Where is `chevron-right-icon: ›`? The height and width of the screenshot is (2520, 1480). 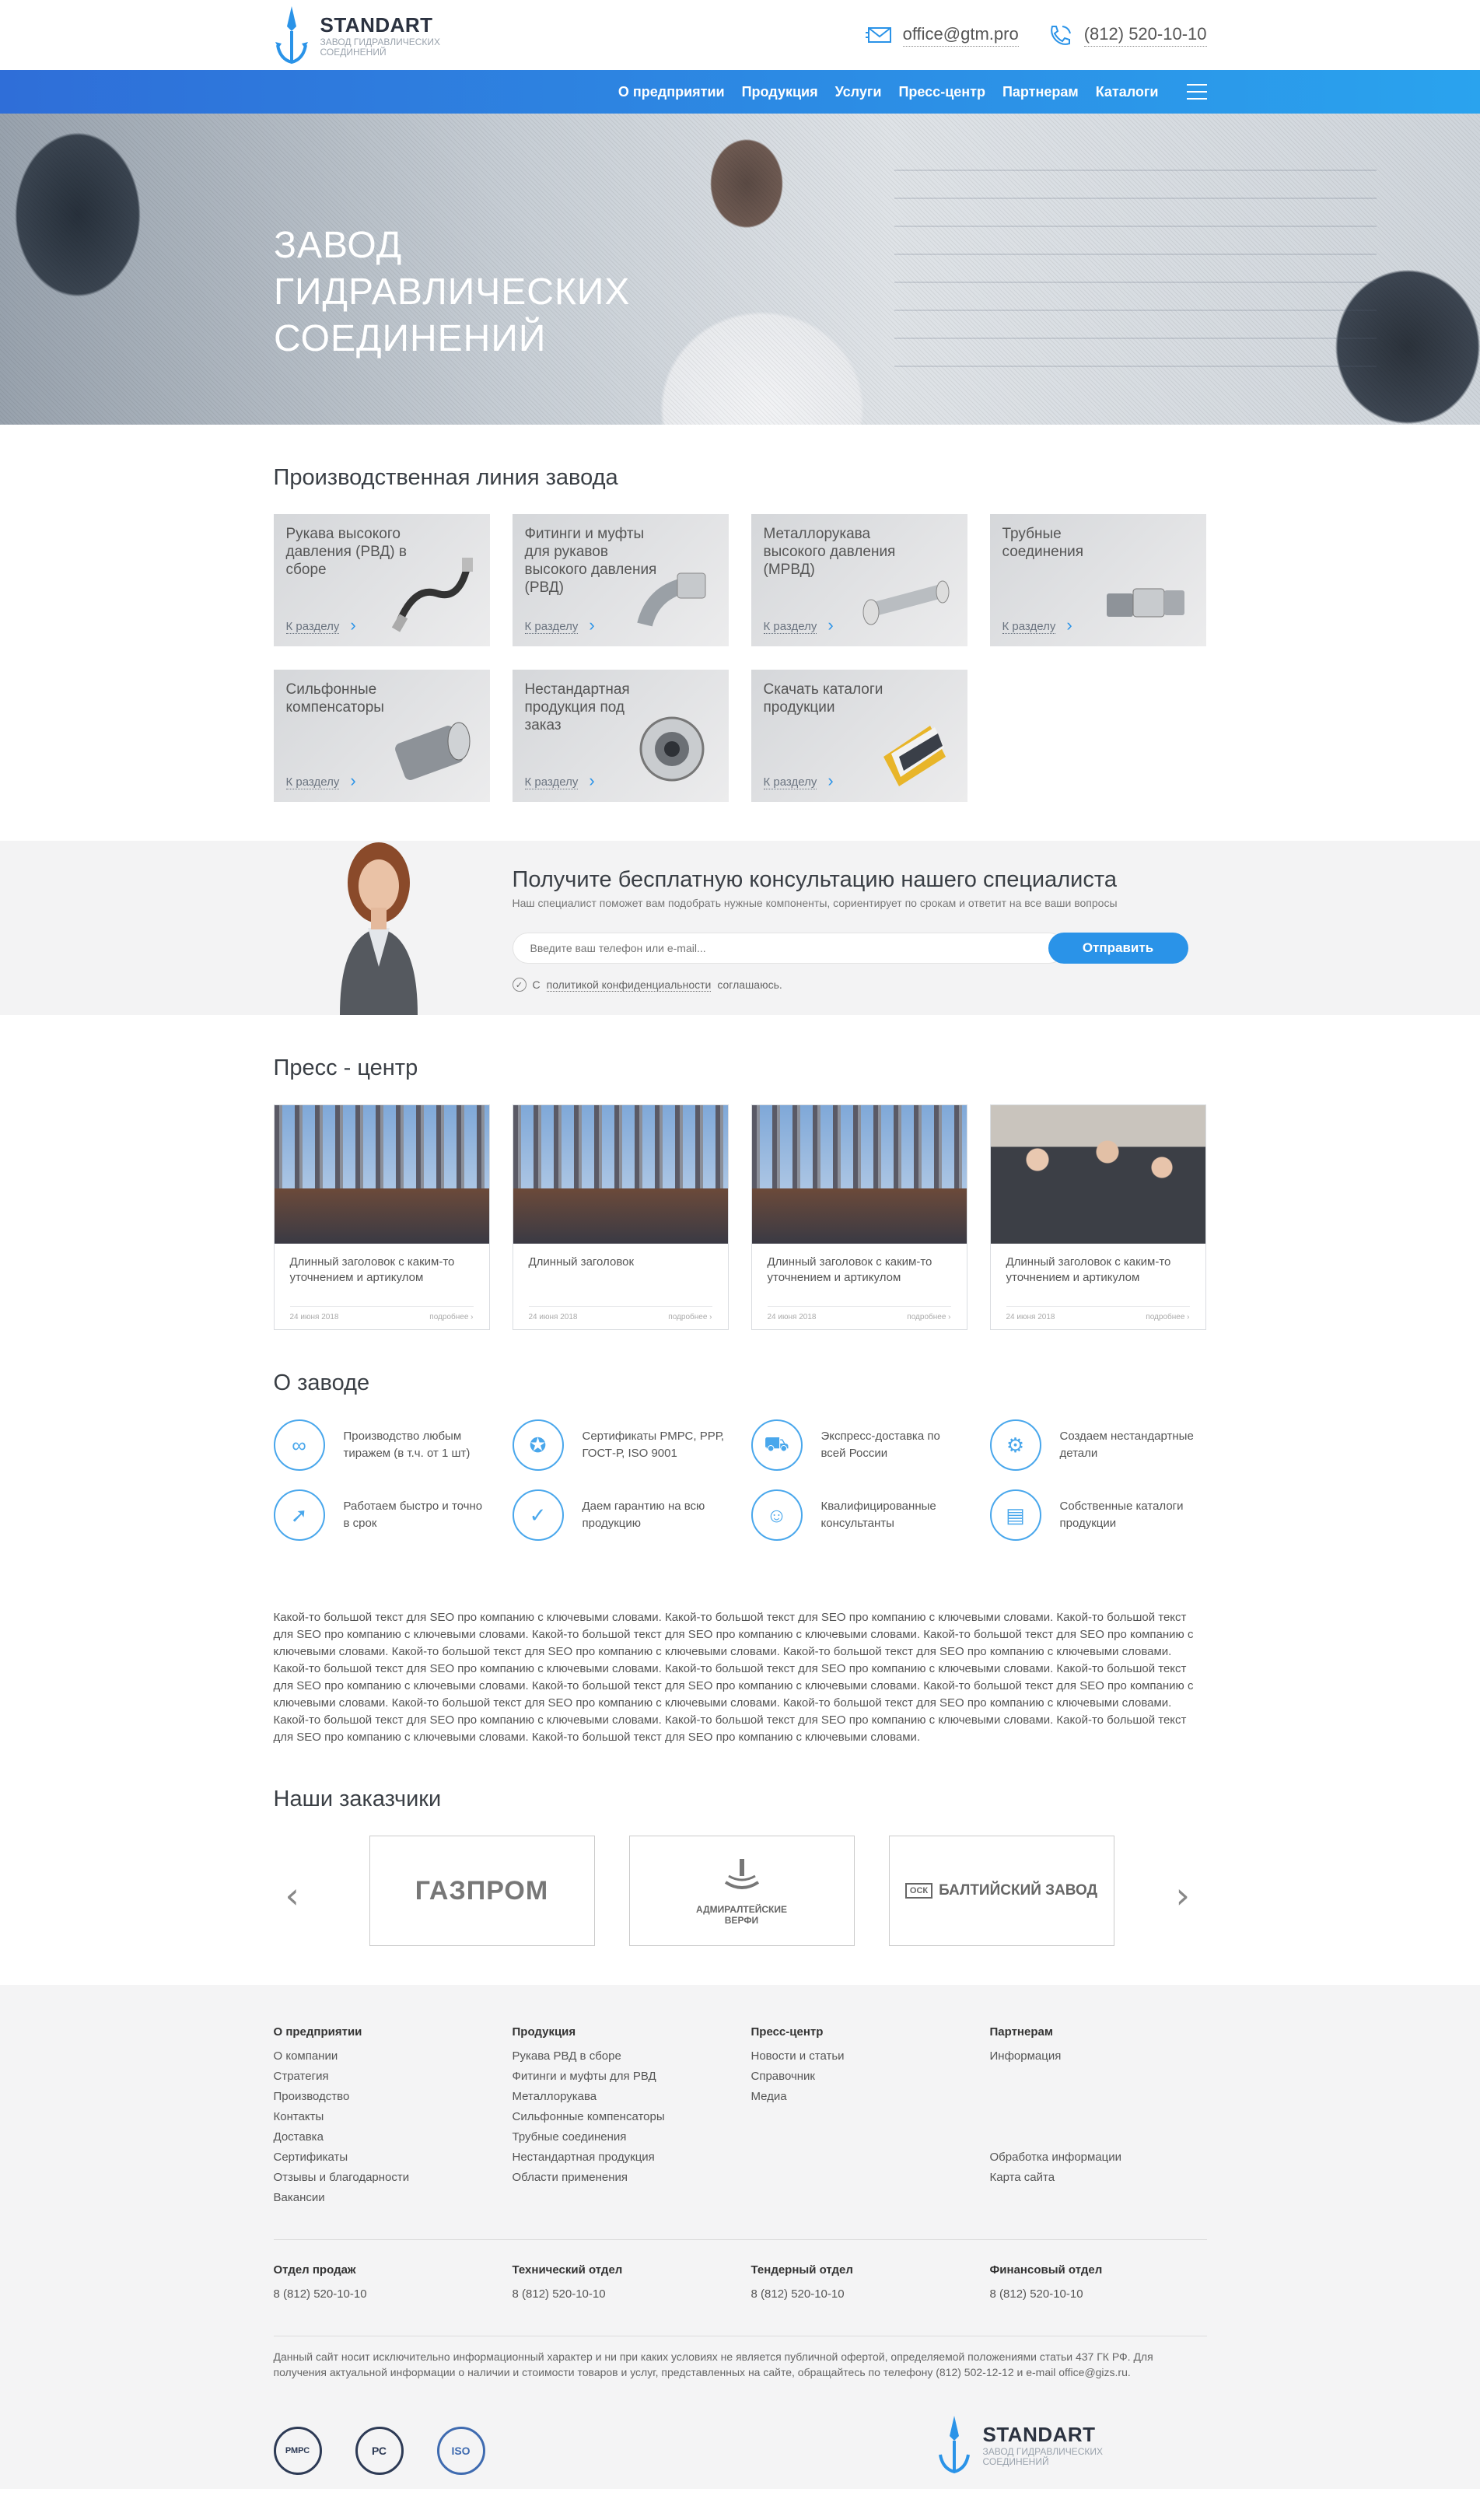
chevron-right-icon: › is located at coordinates (1183, 1895).